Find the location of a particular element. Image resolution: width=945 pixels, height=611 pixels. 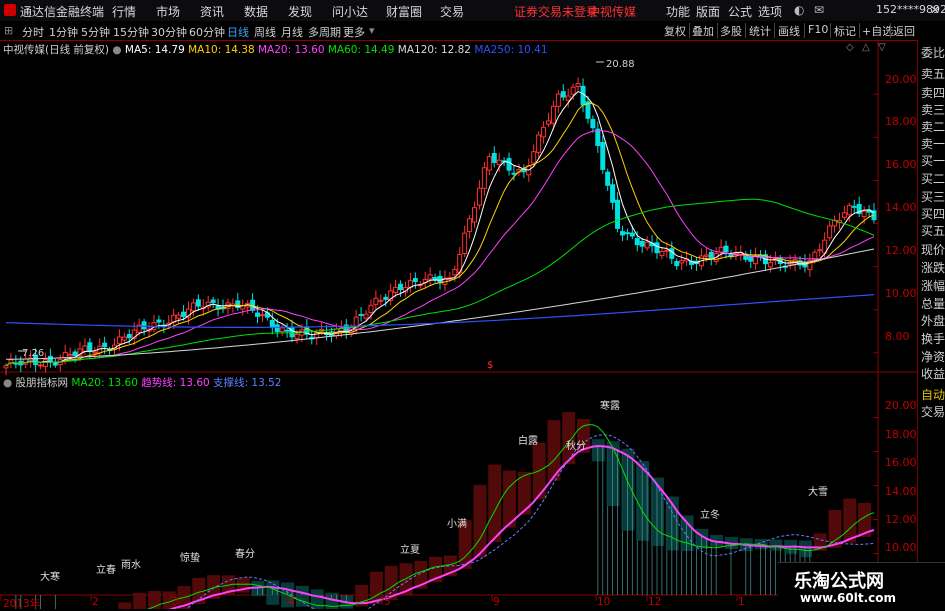

side-label: 买五 is located at coordinates (933, 230).